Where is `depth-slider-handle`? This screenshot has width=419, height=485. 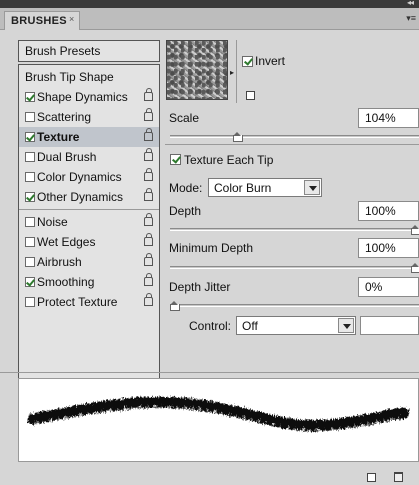
depth-slider-handle is located at coordinates (415, 230).